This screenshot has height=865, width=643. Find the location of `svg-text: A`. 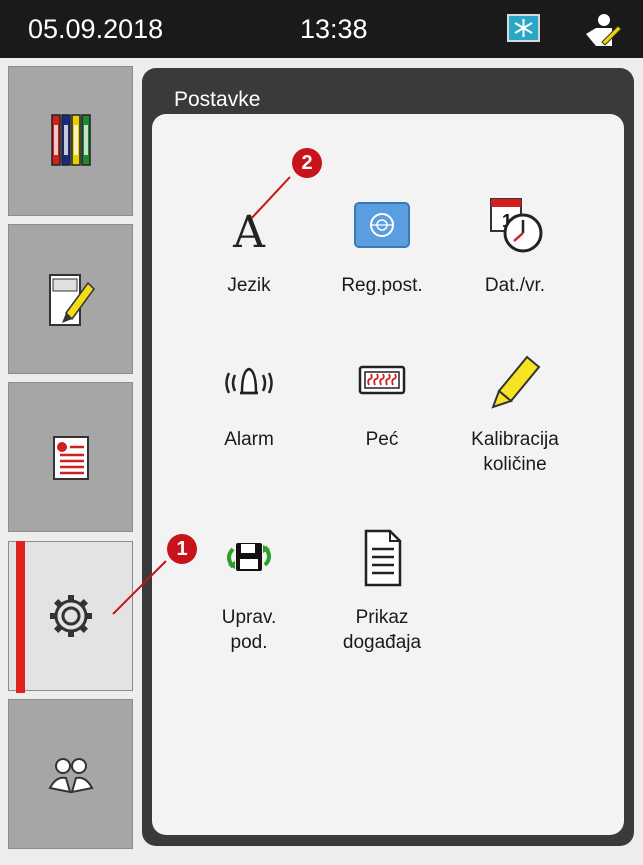

svg-text: A is located at coordinates (249, 231).